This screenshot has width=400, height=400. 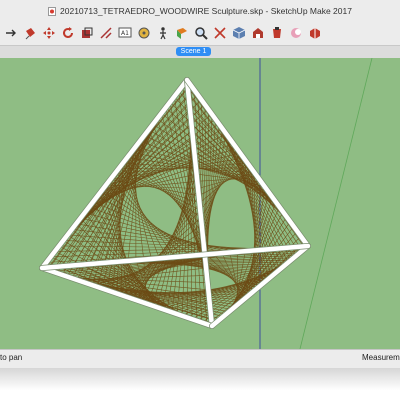 What do you see at coordinates (49, 33) in the screenshot?
I see `move-icon` at bounding box center [49, 33].